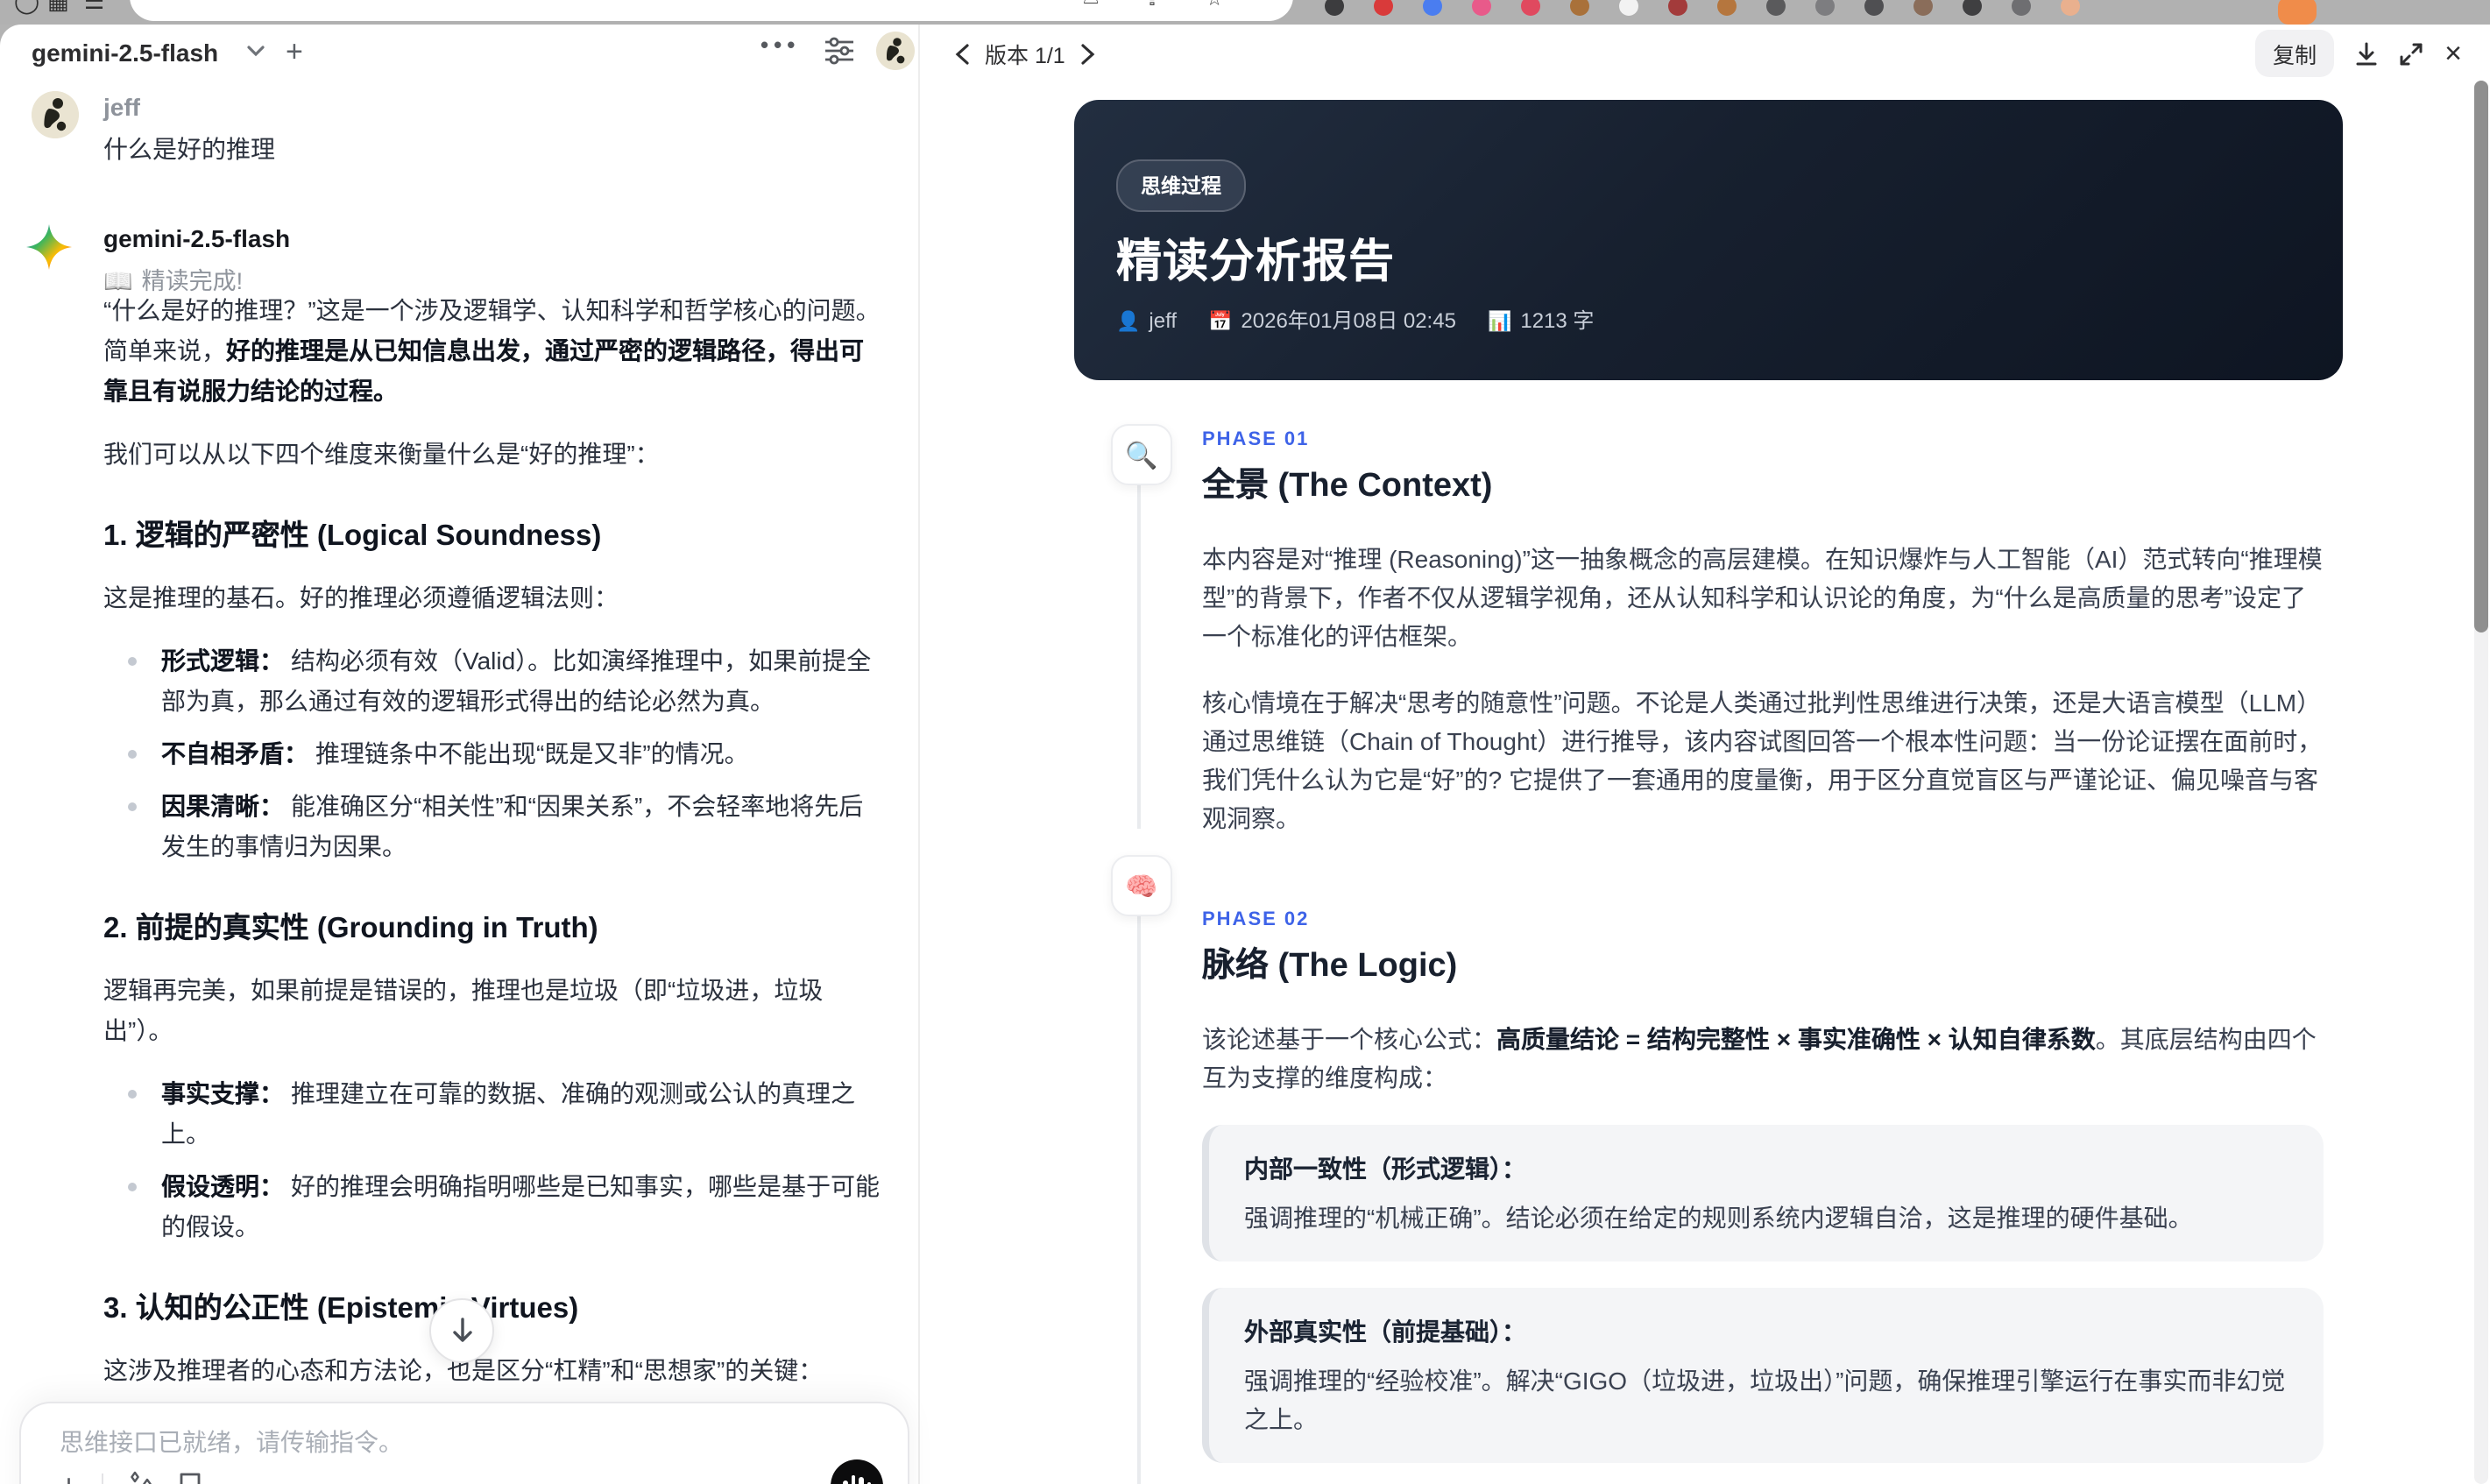  Describe the element at coordinates (256, 52) in the screenshot. I see `chevron-down-icon` at that location.